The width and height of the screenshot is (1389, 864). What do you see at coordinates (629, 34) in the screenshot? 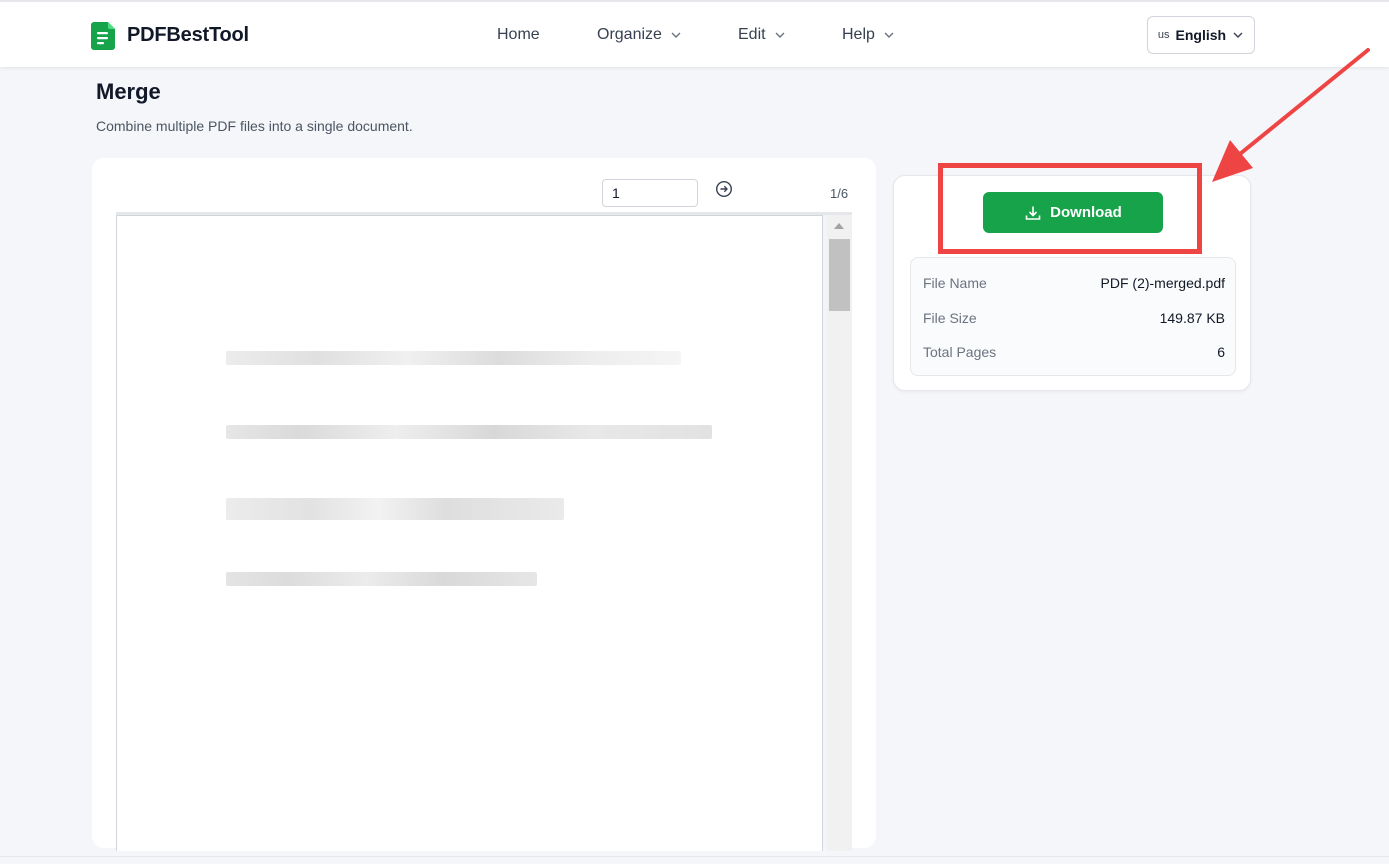
I see `nav-organize-label: Organize` at bounding box center [629, 34].